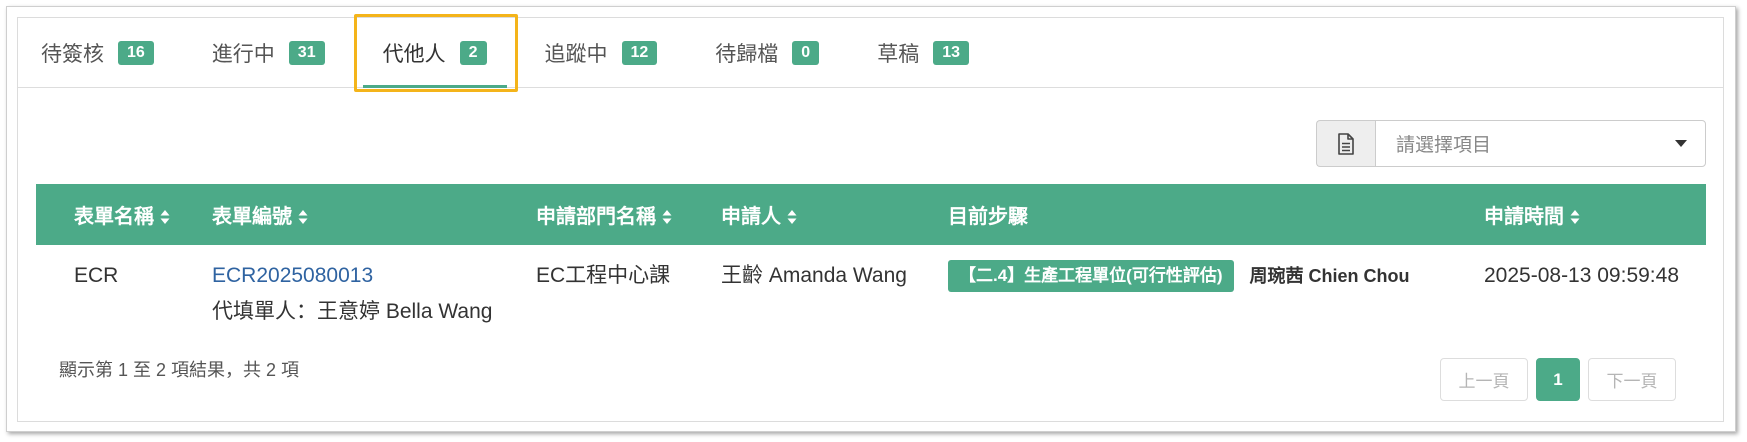  Describe the element at coordinates (1581, 275) in the screenshot. I see `cell-applied-at: 2025-08-13 09:59:48` at that location.